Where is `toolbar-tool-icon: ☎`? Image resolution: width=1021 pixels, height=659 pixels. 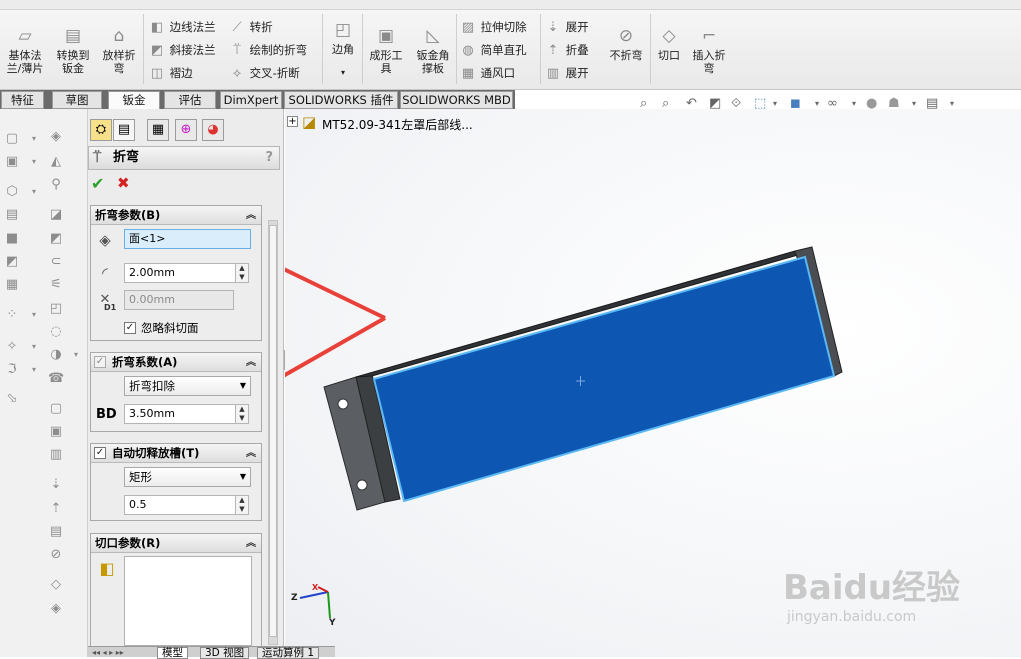
toolbar-tool-icon: ☎ is located at coordinates (56, 379).